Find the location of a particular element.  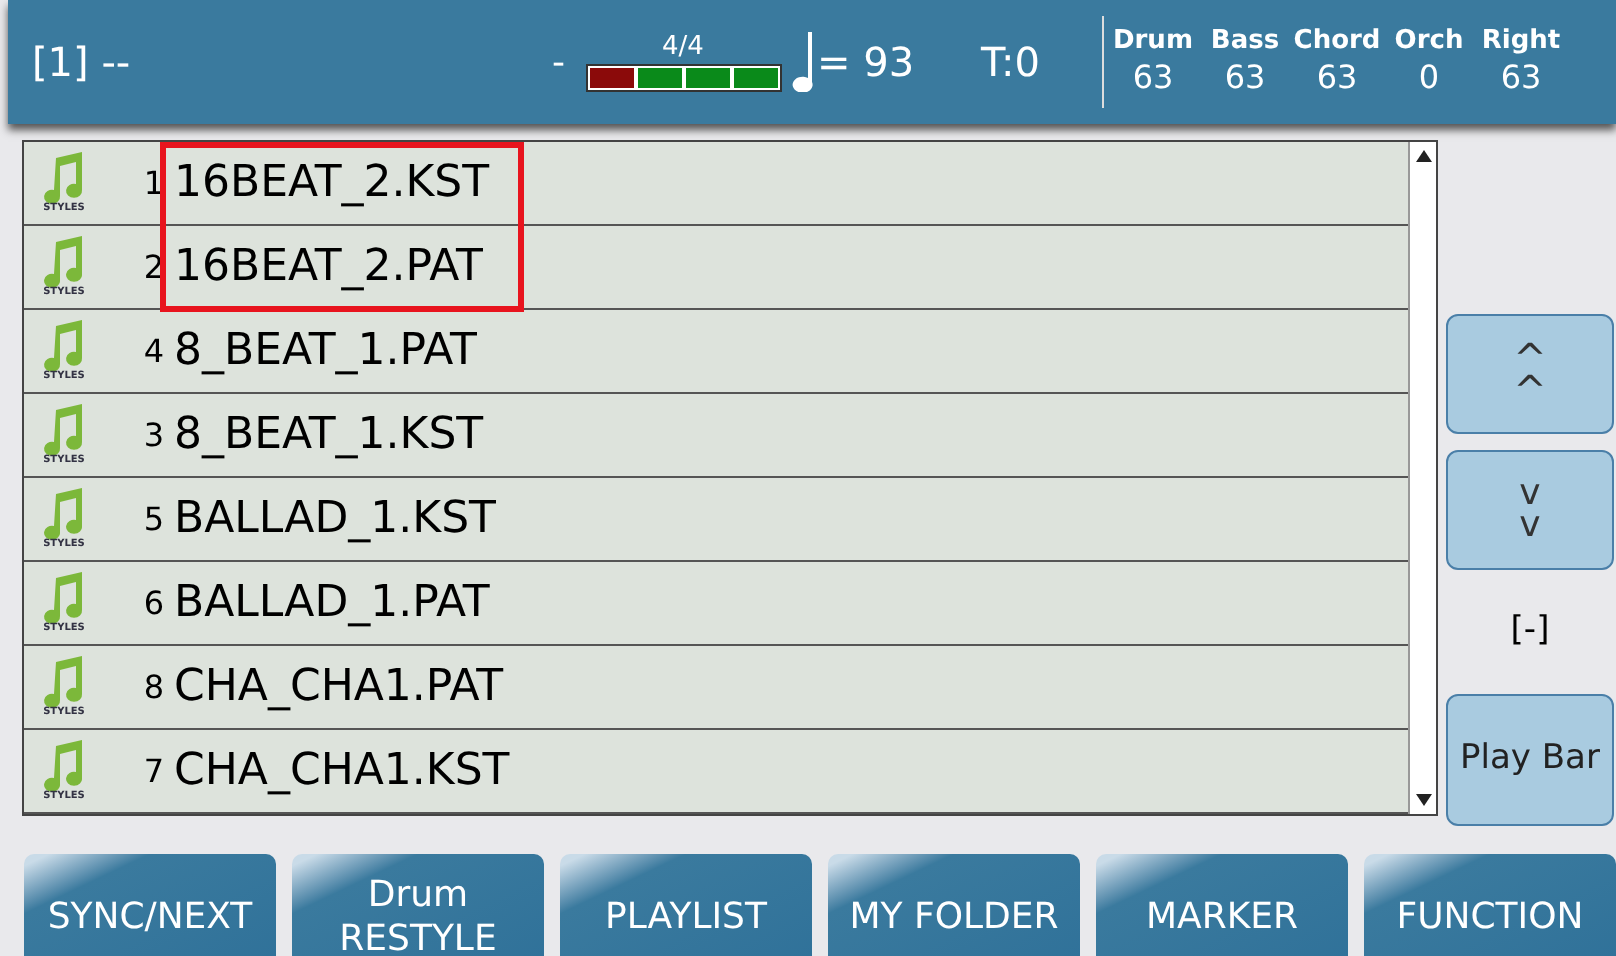

file-name: CHA_CHA1.KST is located at coordinates (342, 772).